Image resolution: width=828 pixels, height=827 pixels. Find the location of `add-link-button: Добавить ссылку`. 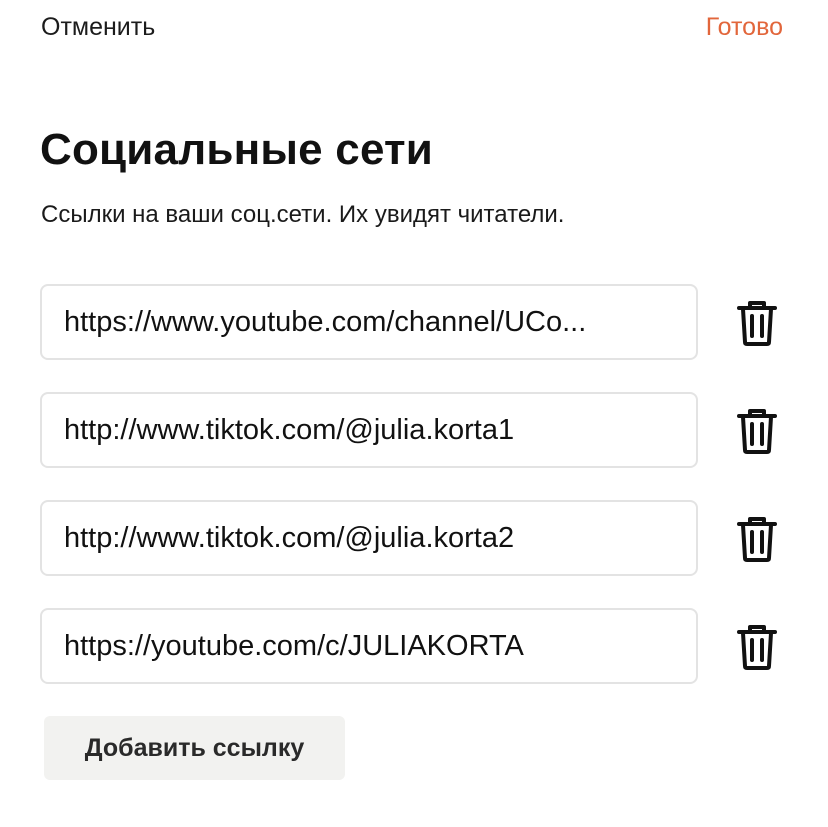

add-link-button: Добавить ссылку is located at coordinates (194, 748).